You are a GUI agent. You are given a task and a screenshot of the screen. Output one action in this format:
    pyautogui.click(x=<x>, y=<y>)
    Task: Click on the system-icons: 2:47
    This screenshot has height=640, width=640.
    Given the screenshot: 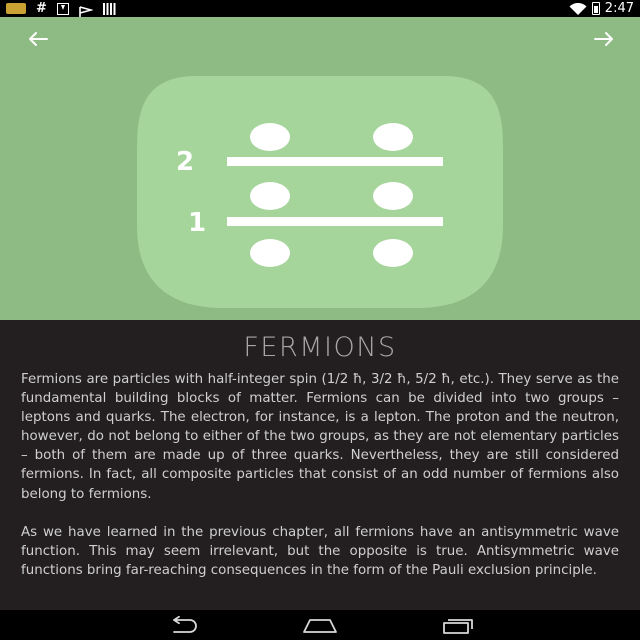 What is the action you would take?
    pyautogui.click(x=601, y=8)
    